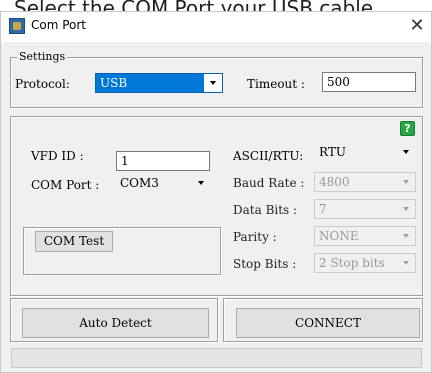 The width and height of the screenshot is (432, 373). Describe the element at coordinates (365, 236) in the screenshot. I see `parity-select: NONE` at that location.